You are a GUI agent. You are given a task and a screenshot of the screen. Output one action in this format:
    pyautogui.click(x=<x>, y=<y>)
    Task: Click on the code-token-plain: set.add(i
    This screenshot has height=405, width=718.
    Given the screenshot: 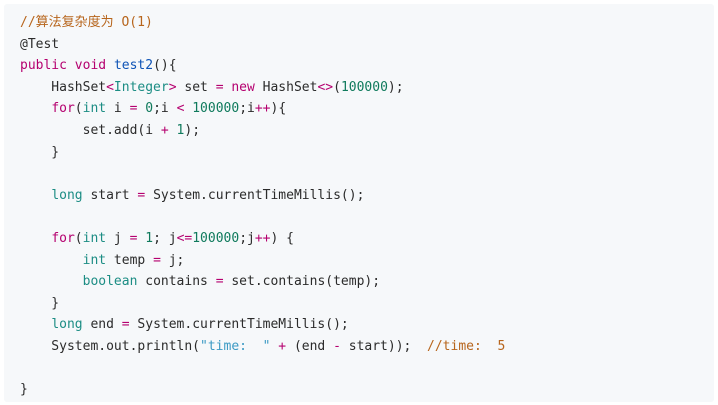 What is the action you would take?
    pyautogui.click(x=90, y=130)
    